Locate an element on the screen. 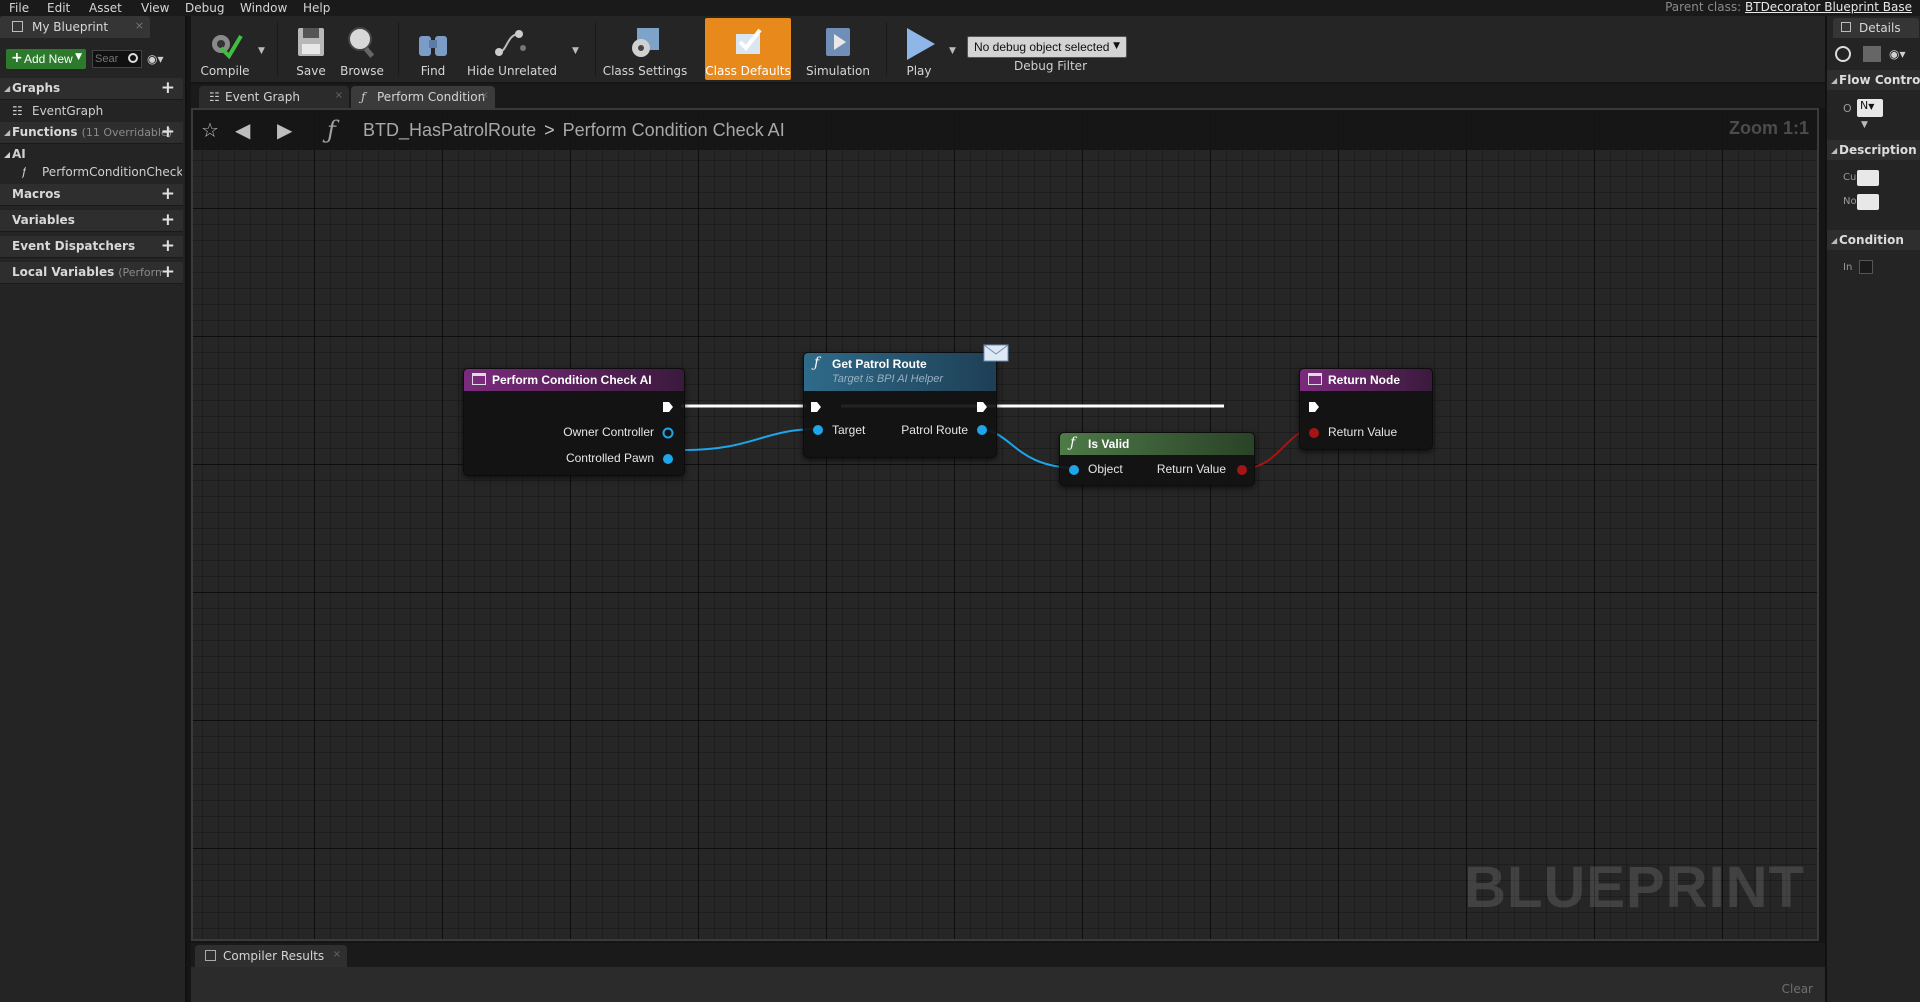 The height and width of the screenshot is (1002, 1920). category-ai-label: AI is located at coordinates (19, 154).